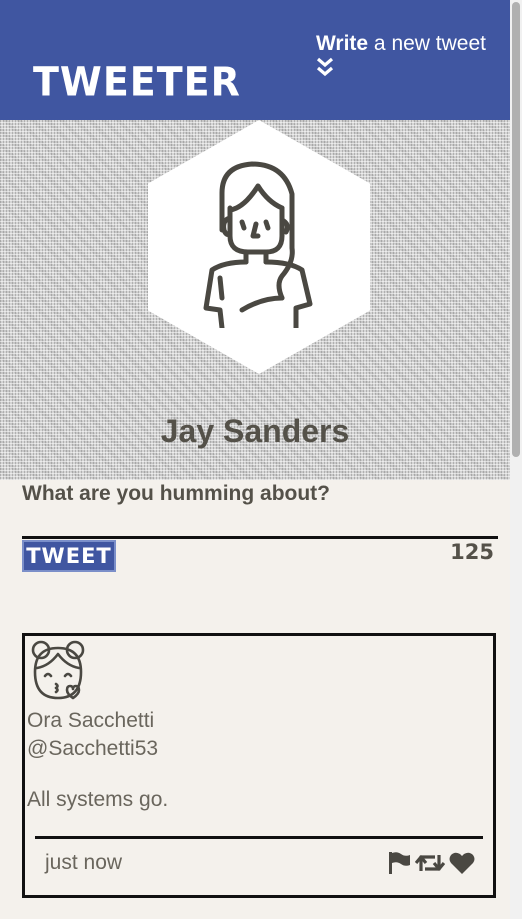  I want to click on retweet-icon, so click(430, 865).